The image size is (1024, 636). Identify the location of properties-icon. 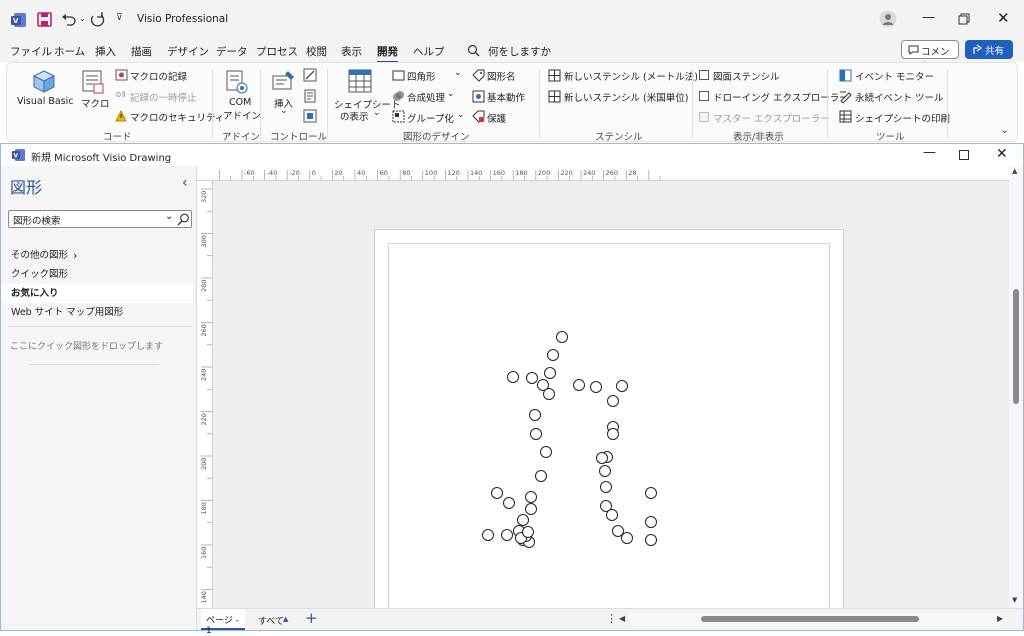
(310, 96).